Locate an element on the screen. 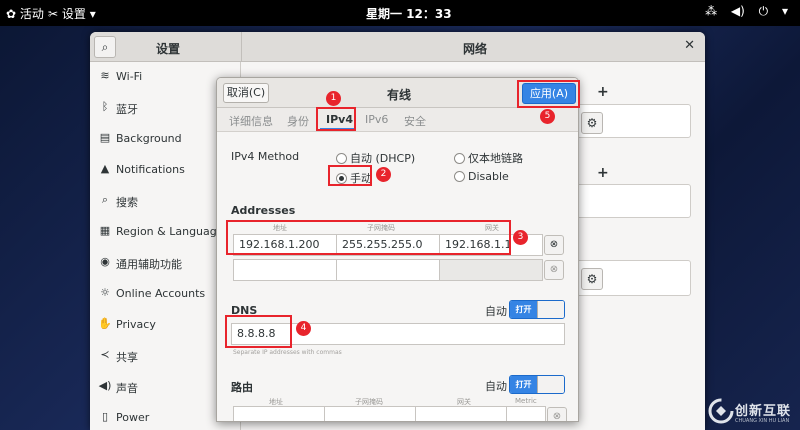  speaker-icon: ◀) is located at coordinates (105, 385).